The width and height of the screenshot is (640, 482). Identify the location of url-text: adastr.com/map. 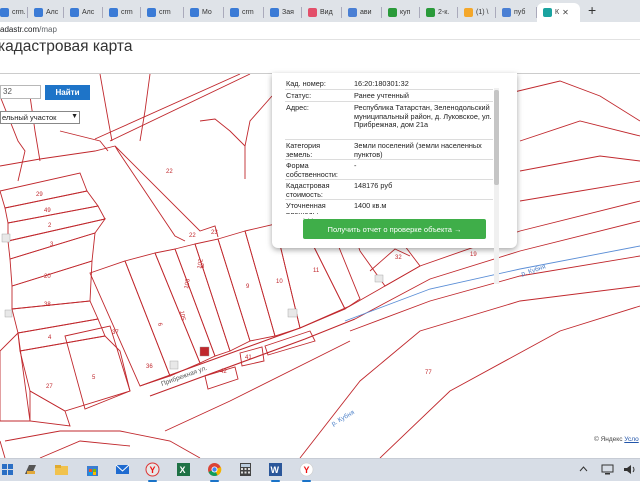
(28, 29).